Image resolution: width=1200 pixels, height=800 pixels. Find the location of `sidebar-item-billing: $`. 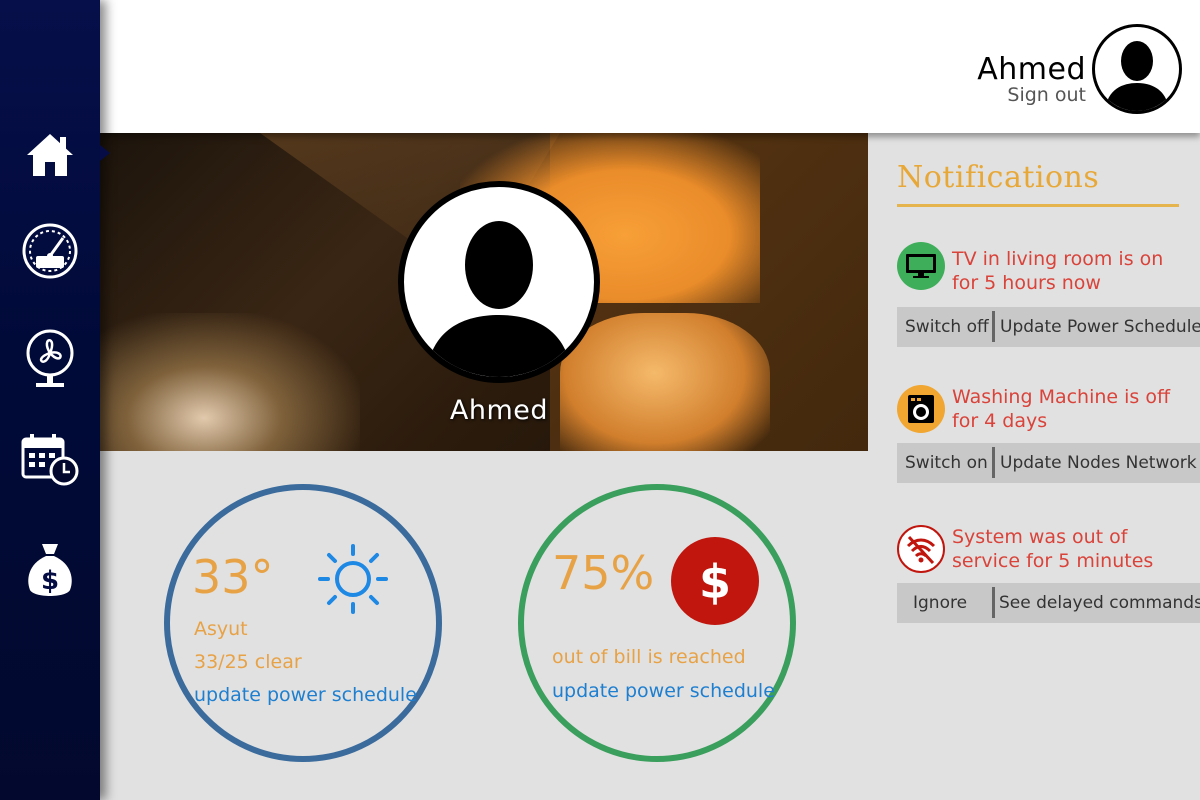

sidebar-item-billing: $ is located at coordinates (50, 570).